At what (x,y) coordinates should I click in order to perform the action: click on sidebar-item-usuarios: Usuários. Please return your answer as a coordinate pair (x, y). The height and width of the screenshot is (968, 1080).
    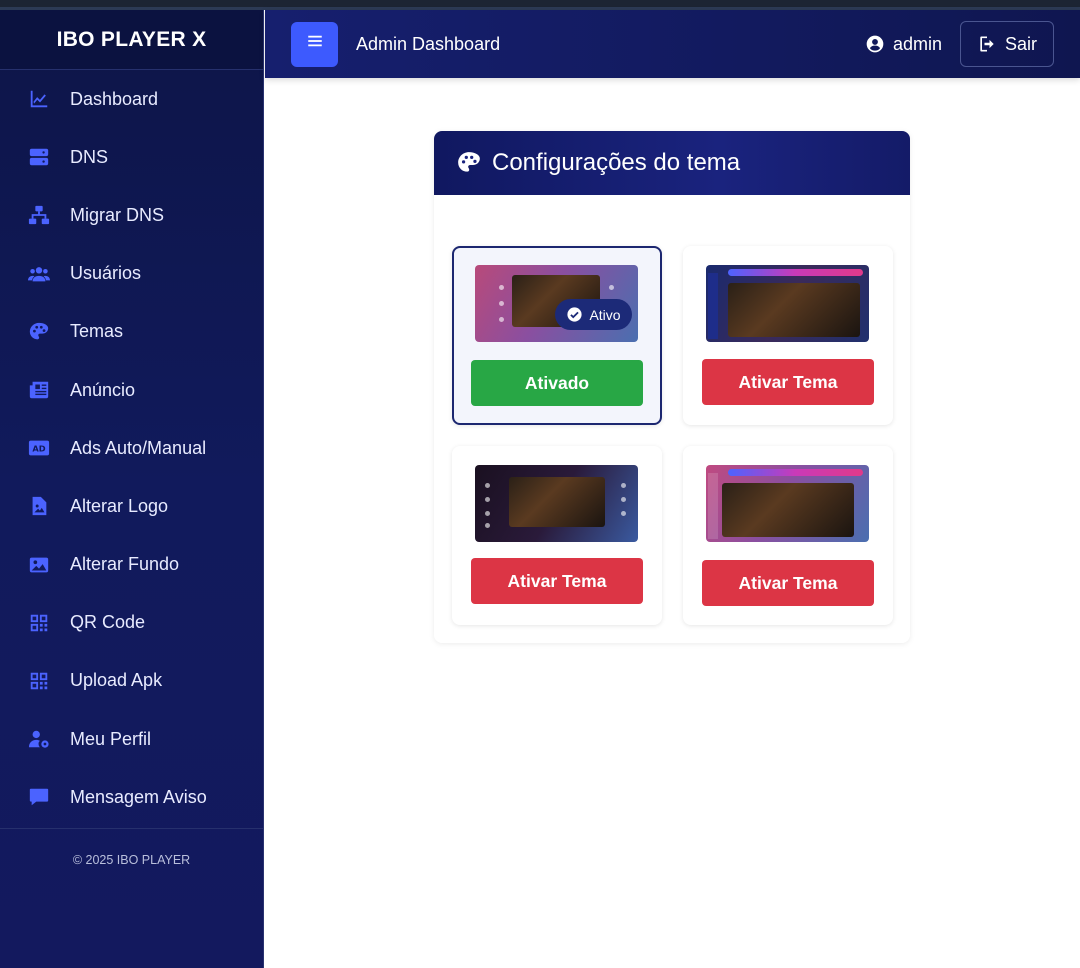
    Looking at the image, I should click on (131, 274).